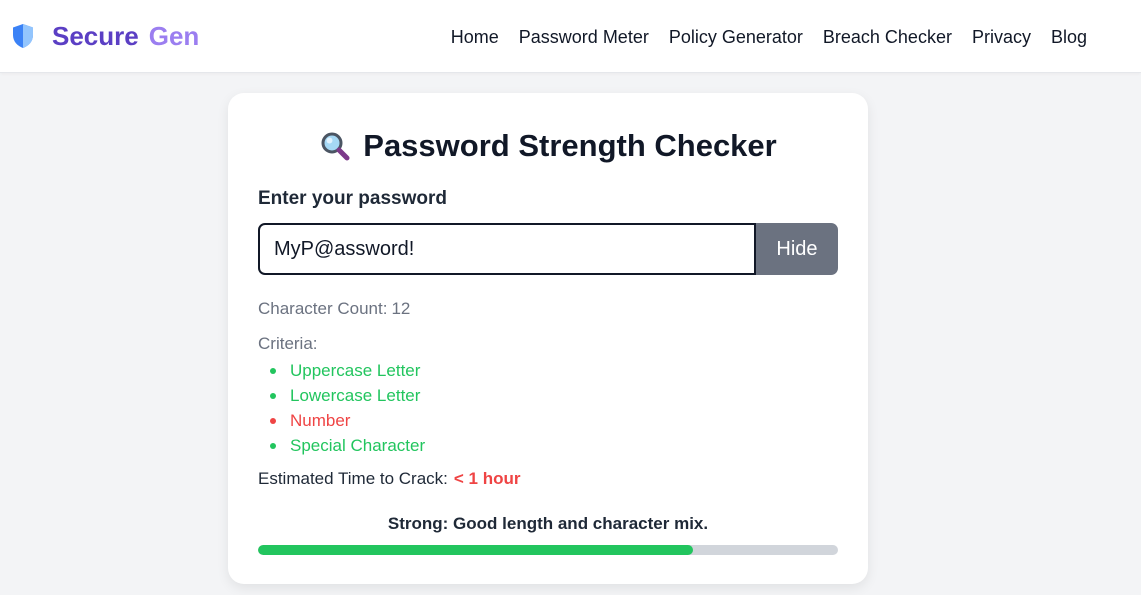 The height and width of the screenshot is (595, 1141). Describe the element at coordinates (887, 37) in the screenshot. I see `nav-breach-checker: Breach Checker` at that location.